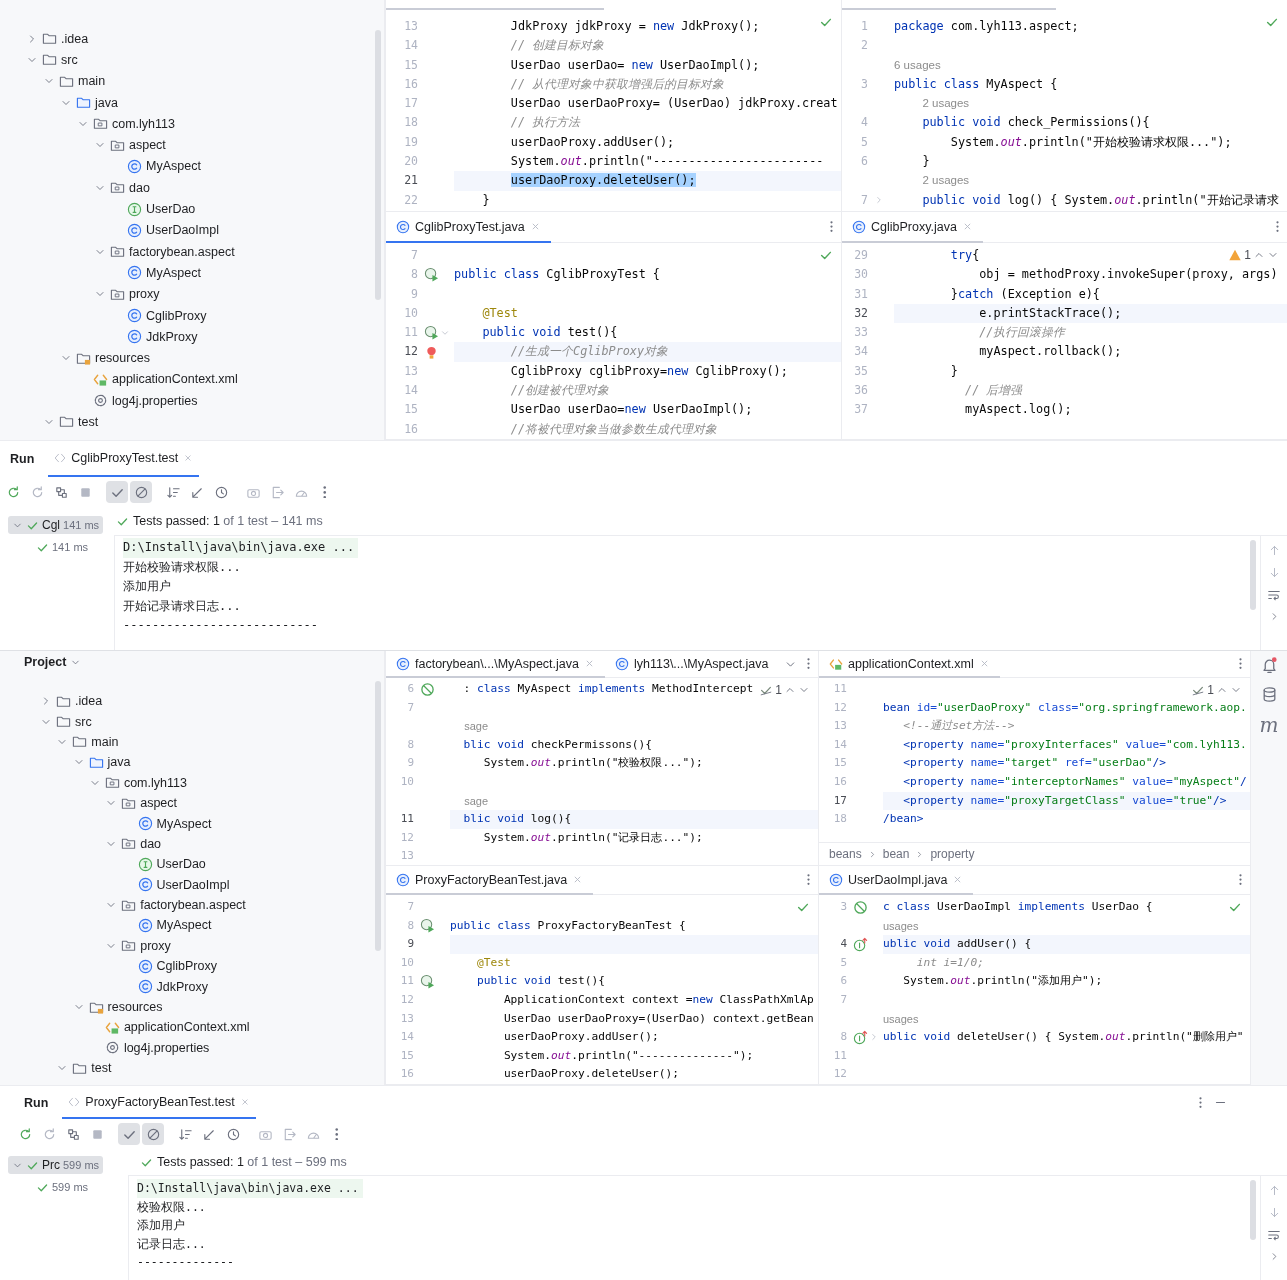 The width and height of the screenshot is (1287, 1280). Describe the element at coordinates (912, 227) in the screenshot. I see `editor-tab: CglibProxy.java` at that location.